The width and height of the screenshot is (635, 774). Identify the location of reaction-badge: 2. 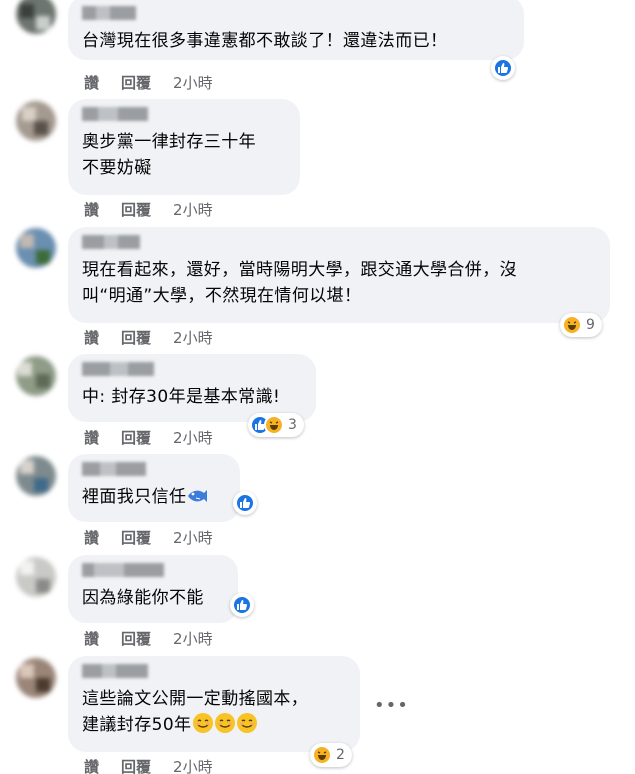
(331, 755).